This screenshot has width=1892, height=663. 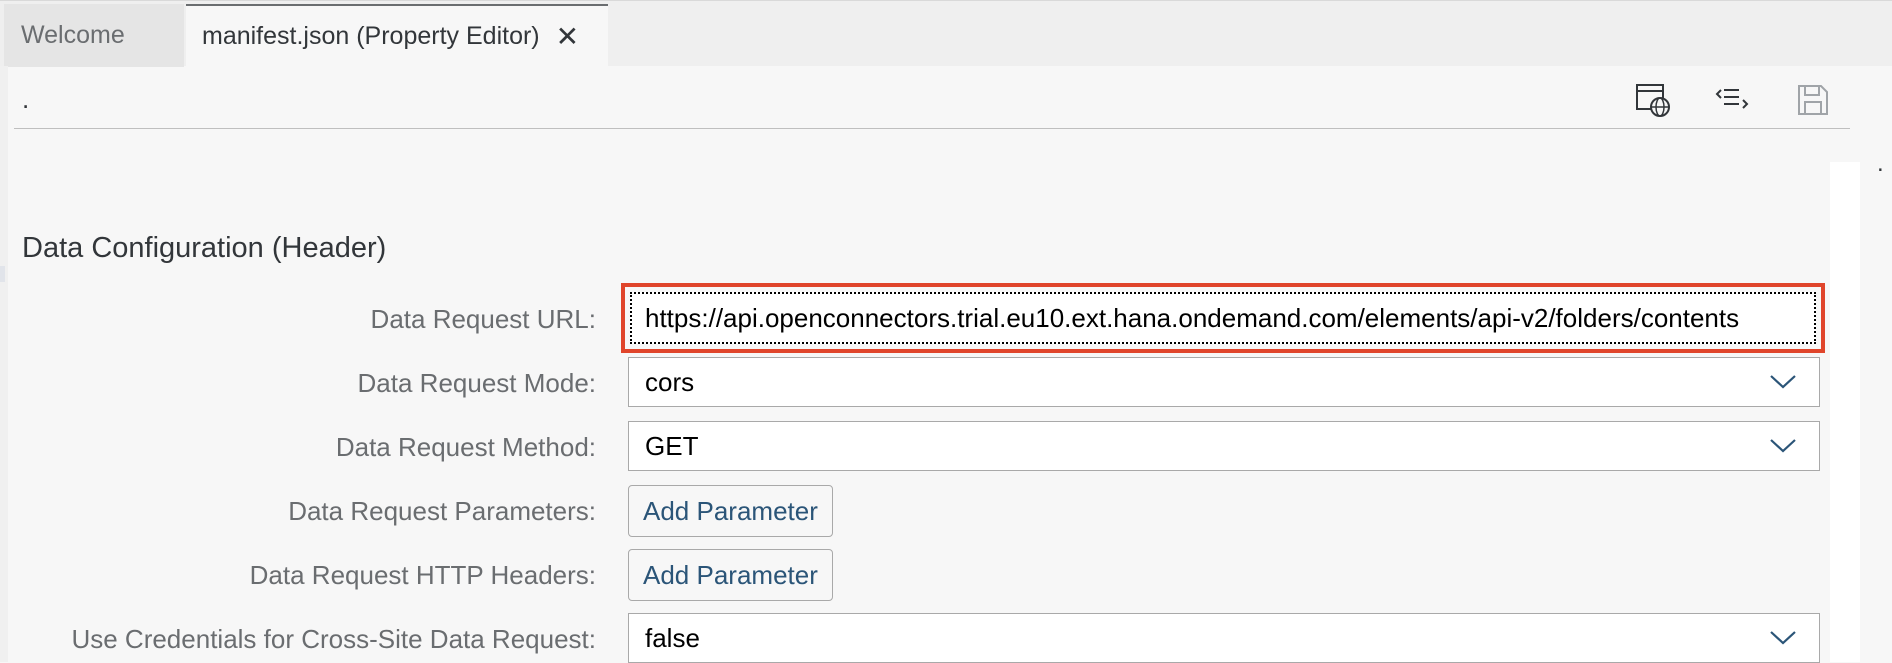 I want to click on add-parameter-button: Add Parameter, so click(x=730, y=511).